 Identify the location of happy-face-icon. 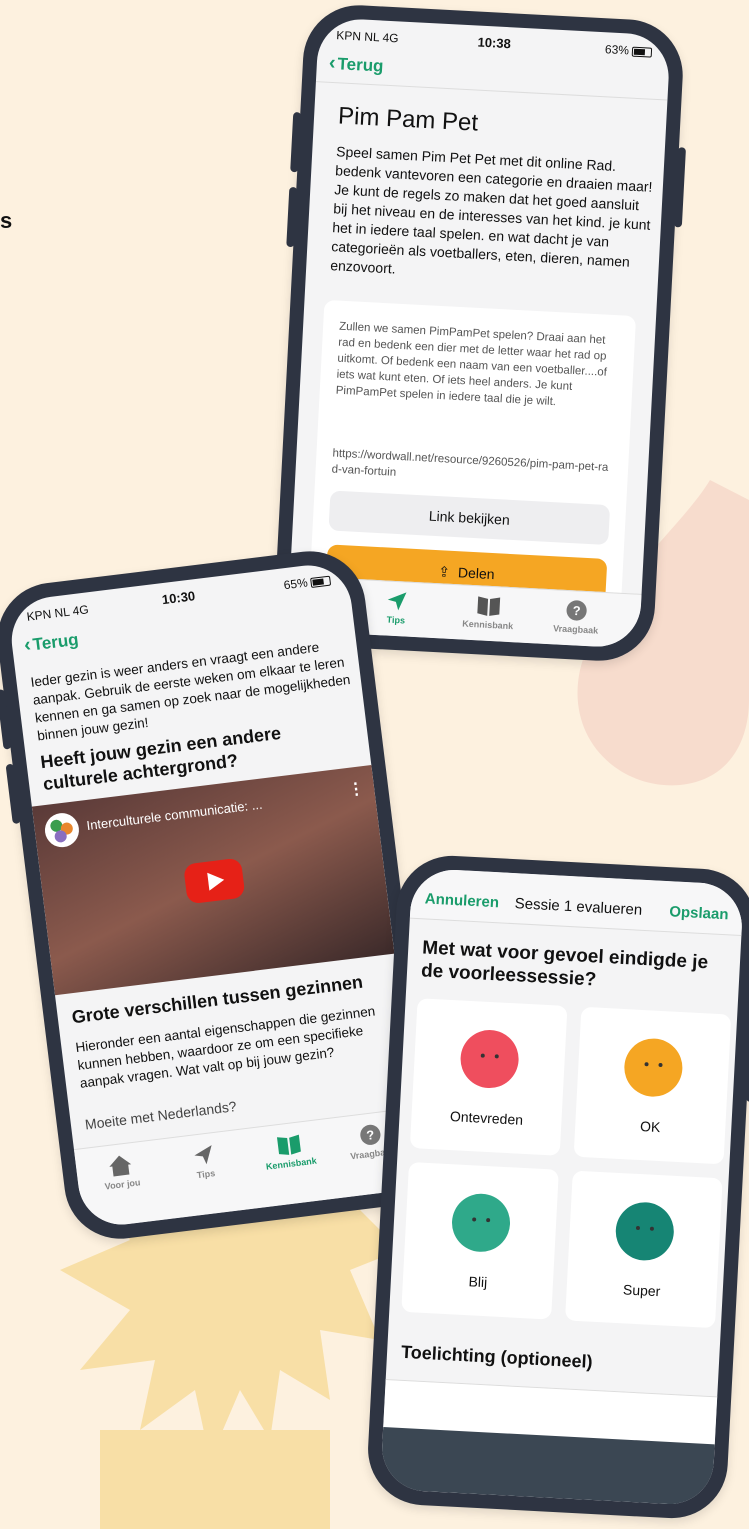
(481, 1223).